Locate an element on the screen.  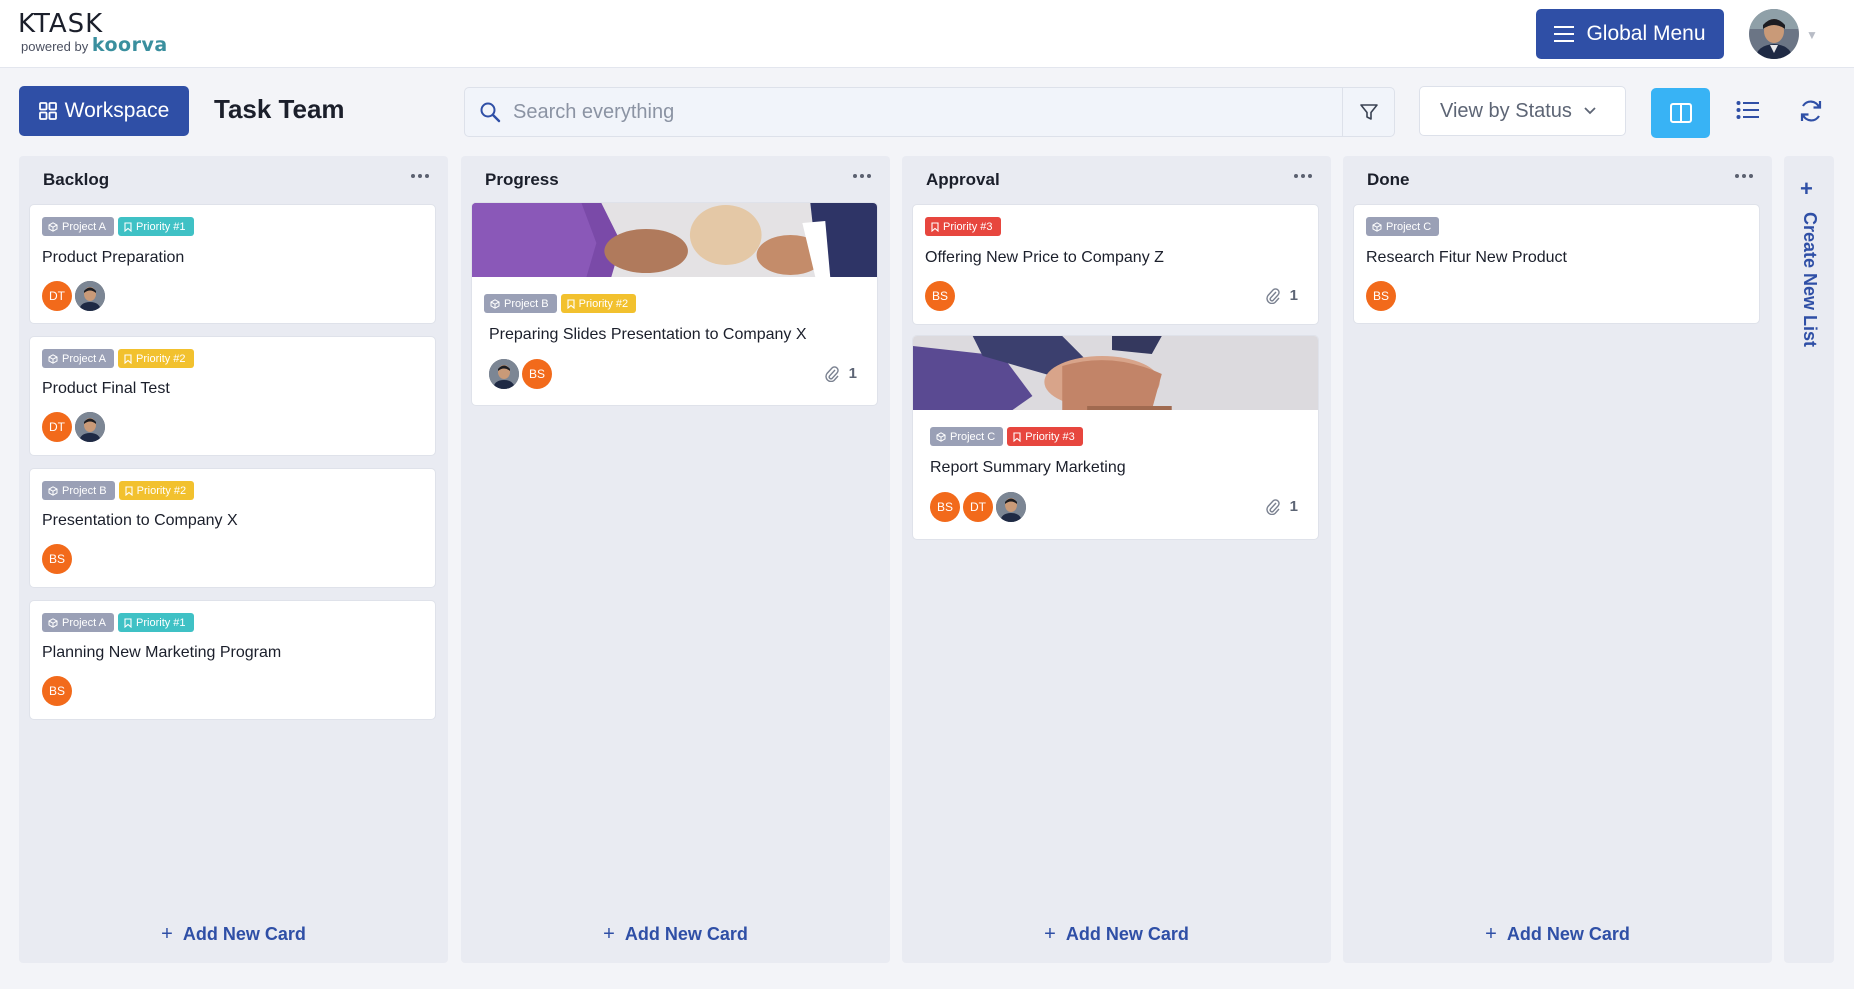
card-title: Report Summary Marketing is located at coordinates (1028, 467).